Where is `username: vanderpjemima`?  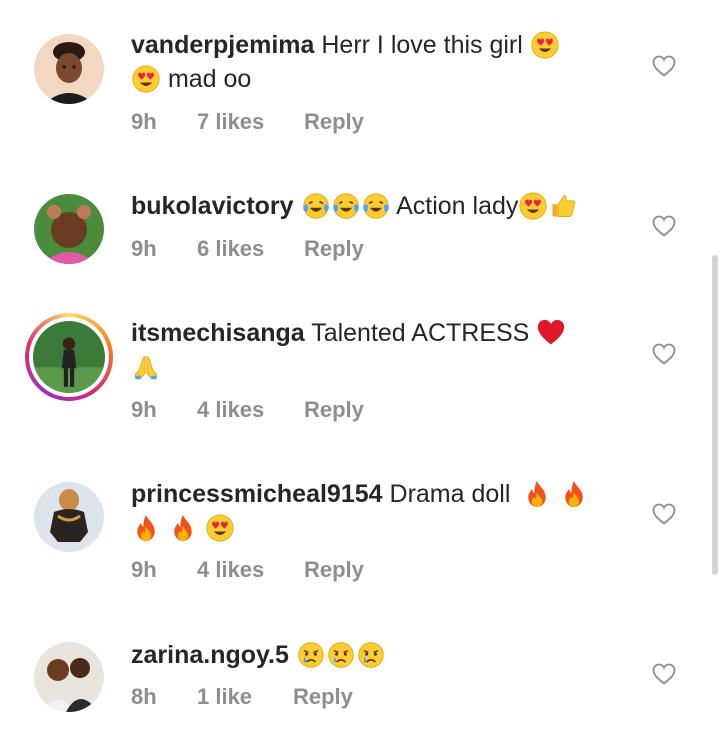
username: vanderpjemima is located at coordinates (222, 45).